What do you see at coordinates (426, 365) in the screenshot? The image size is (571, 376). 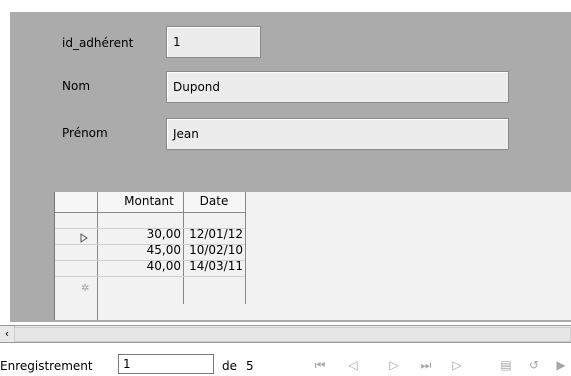 I see `last-record-icon: ⏭` at bounding box center [426, 365].